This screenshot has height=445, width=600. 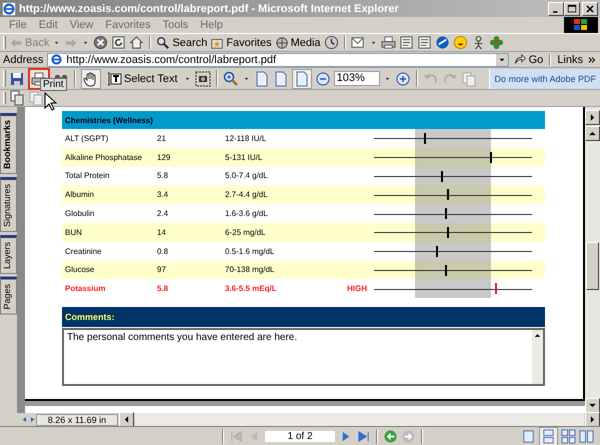 What do you see at coordinates (460, 42) in the screenshot?
I see `smiley-icon` at bounding box center [460, 42].